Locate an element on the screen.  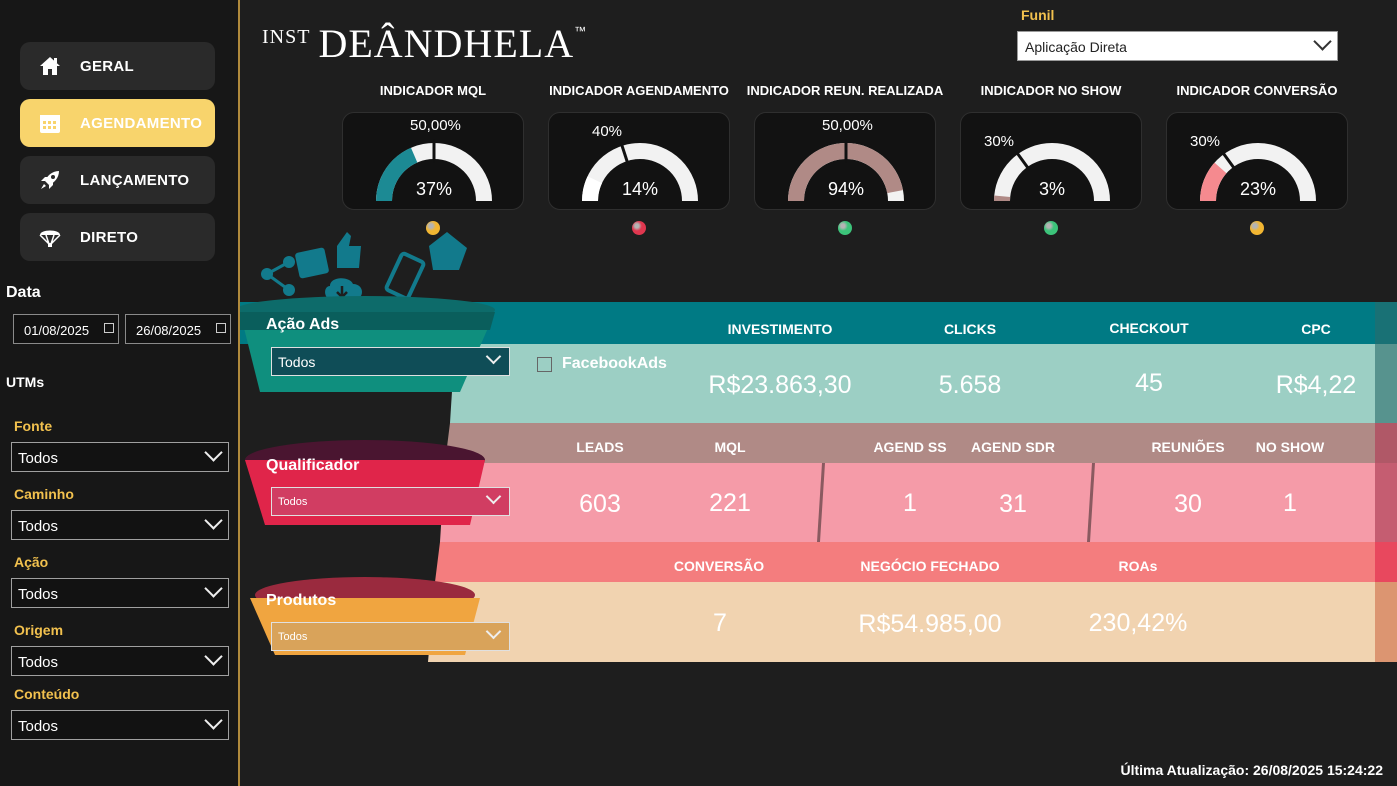
ads-value-clicks: 5.658 is located at coordinates (970, 385).